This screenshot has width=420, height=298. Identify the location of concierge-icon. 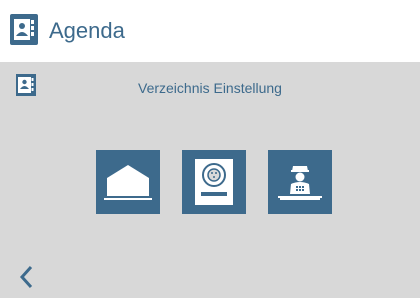
(300, 183).